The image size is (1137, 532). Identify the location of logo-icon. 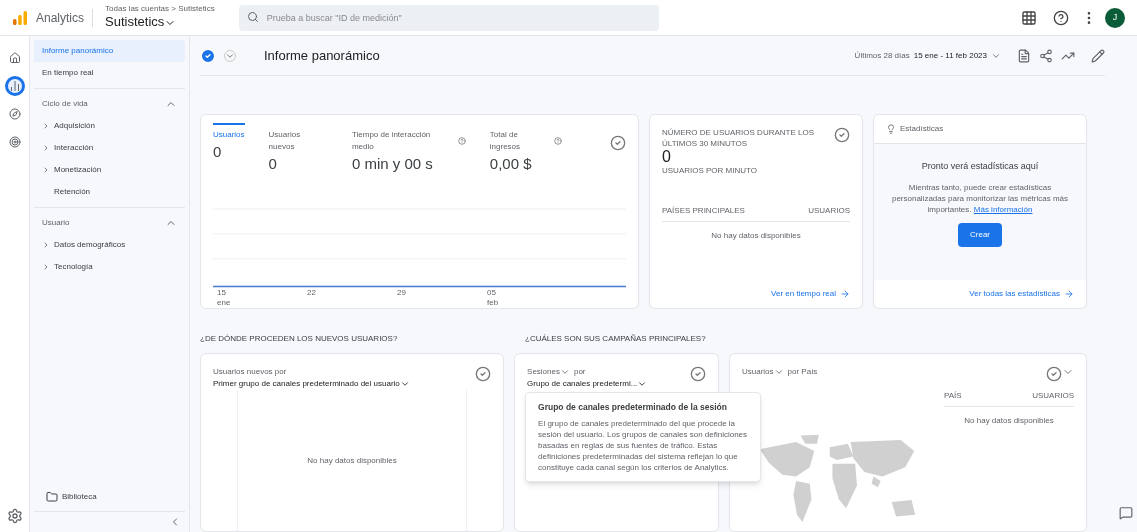
(20, 17).